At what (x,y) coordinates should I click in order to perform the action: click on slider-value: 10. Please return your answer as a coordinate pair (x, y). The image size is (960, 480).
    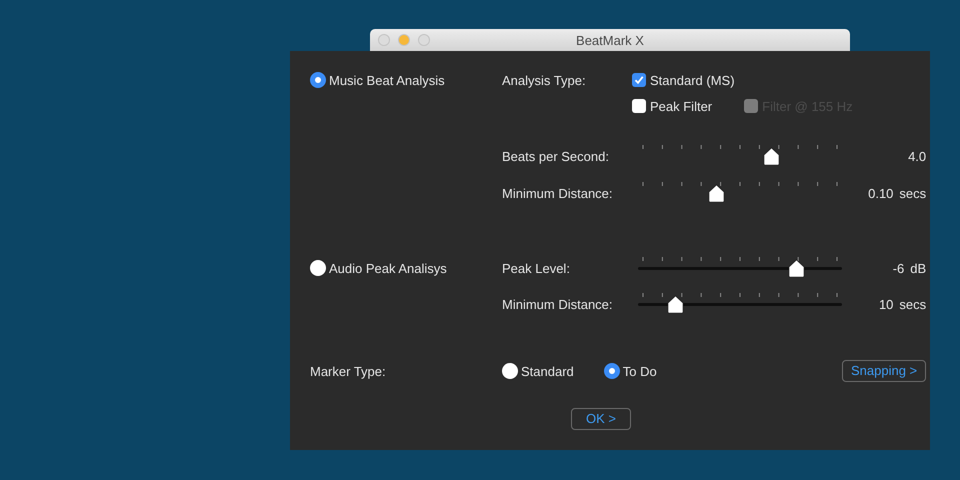
    Looking at the image, I should click on (886, 304).